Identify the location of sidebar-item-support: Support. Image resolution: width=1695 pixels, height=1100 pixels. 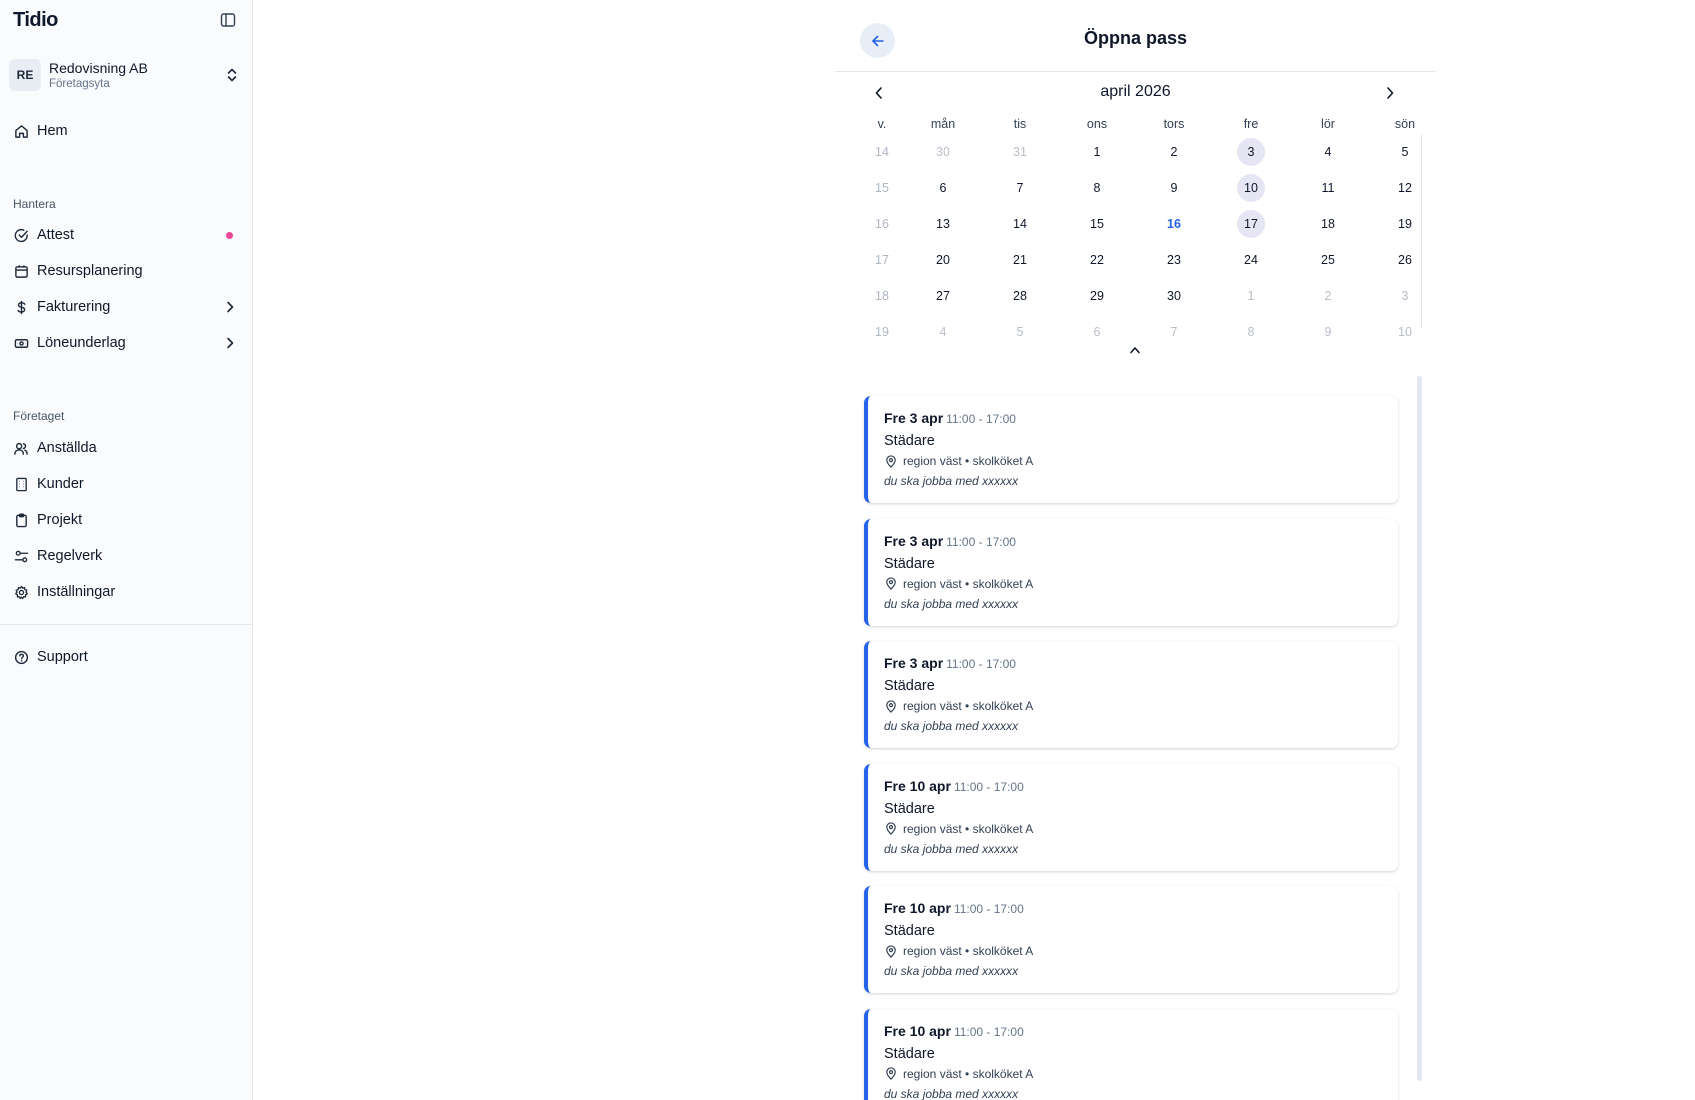
(125, 657).